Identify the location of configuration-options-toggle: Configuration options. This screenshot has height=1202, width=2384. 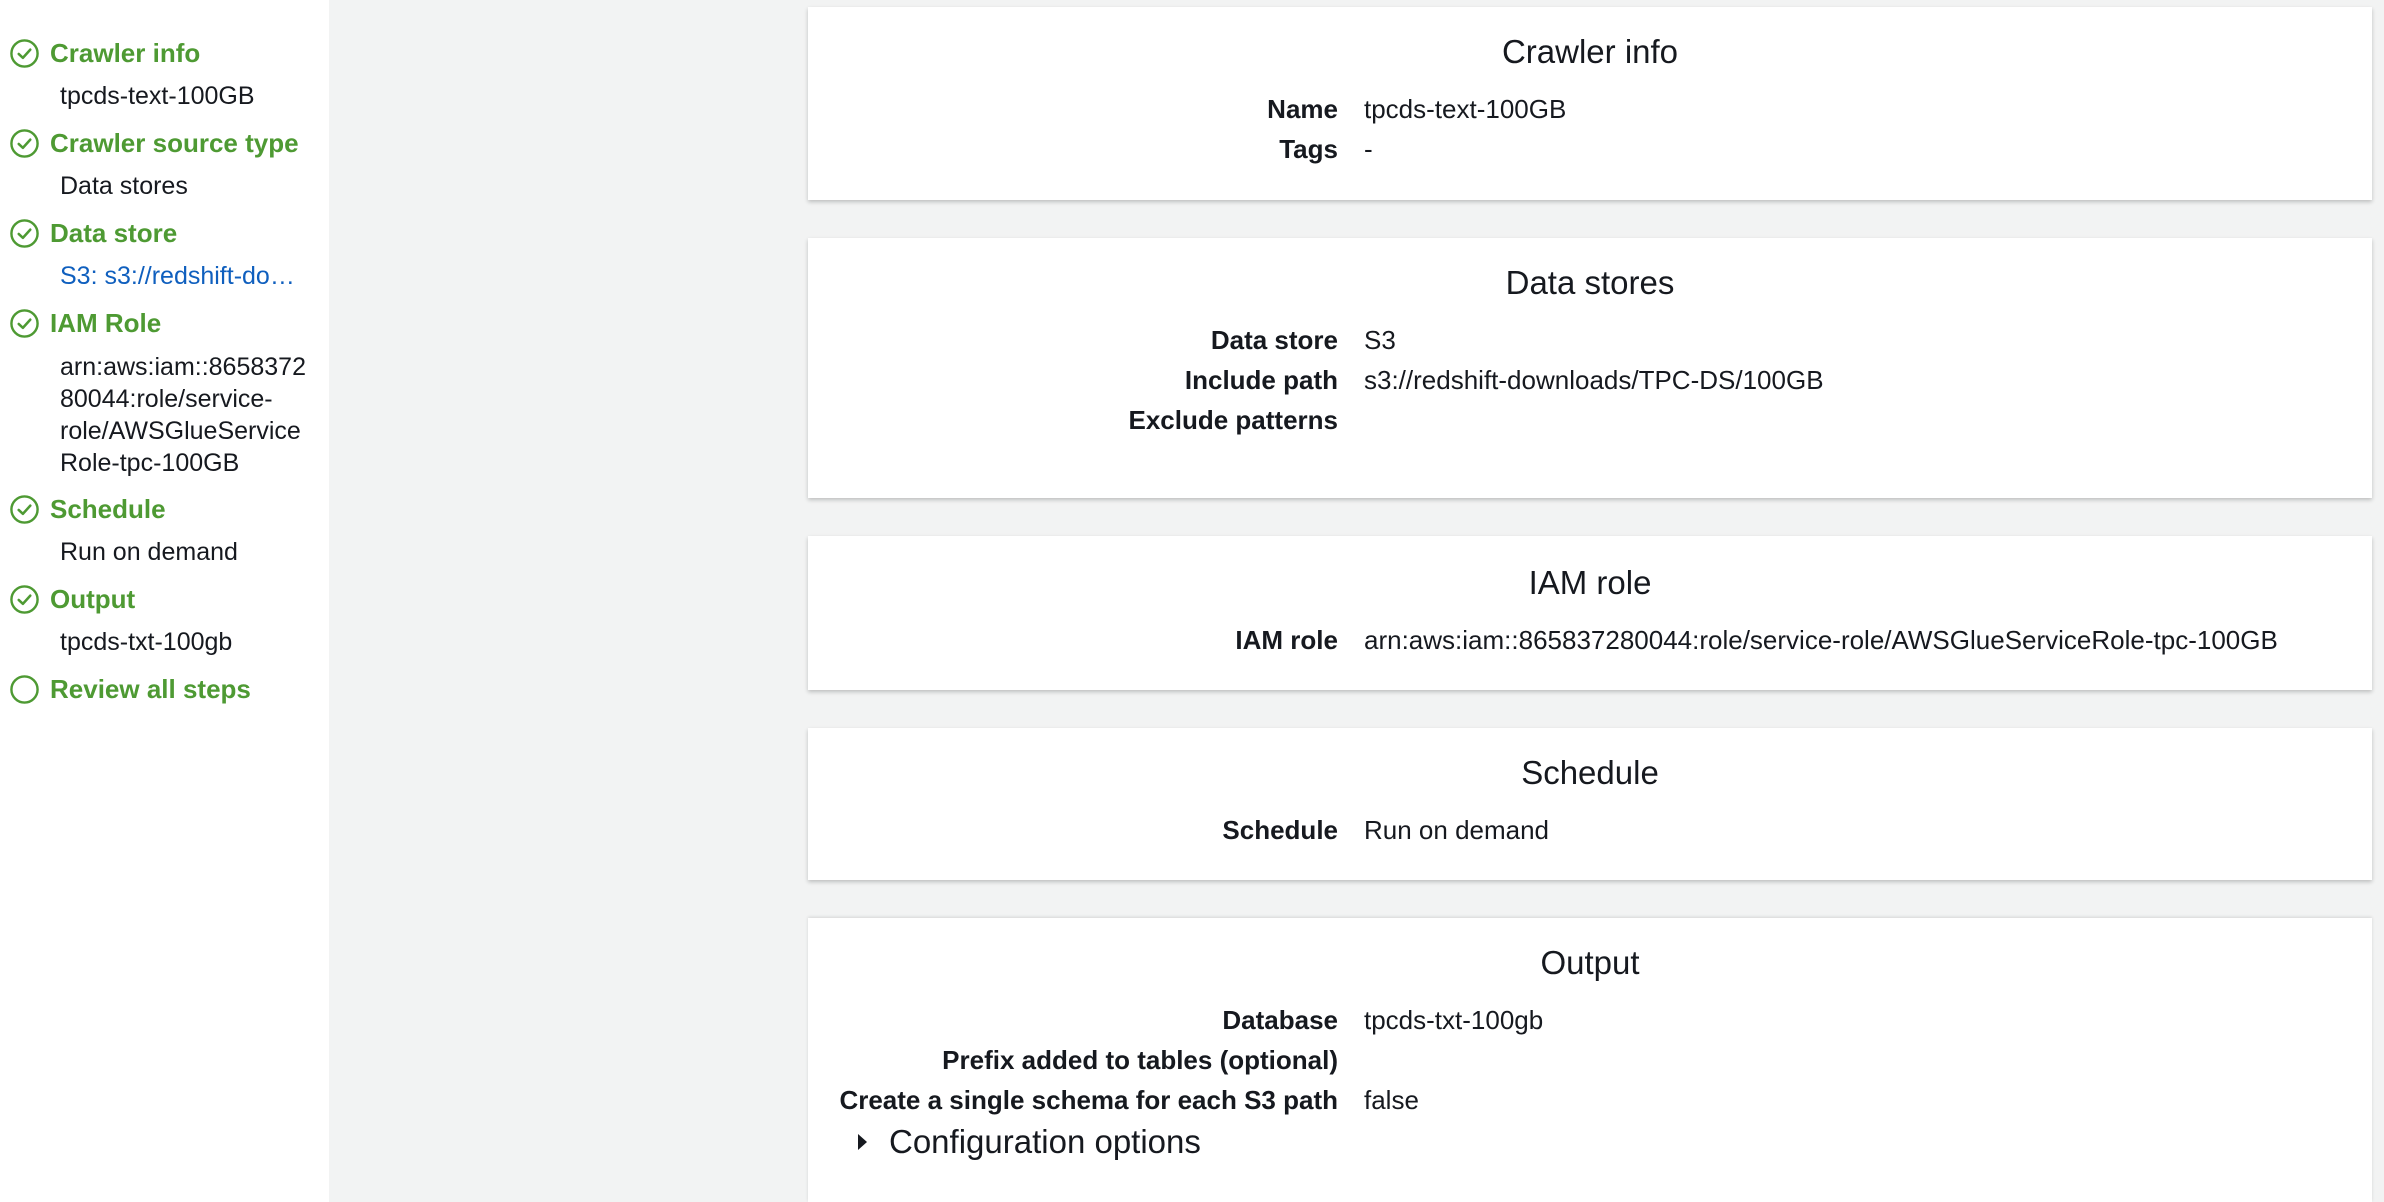
(1029, 1142).